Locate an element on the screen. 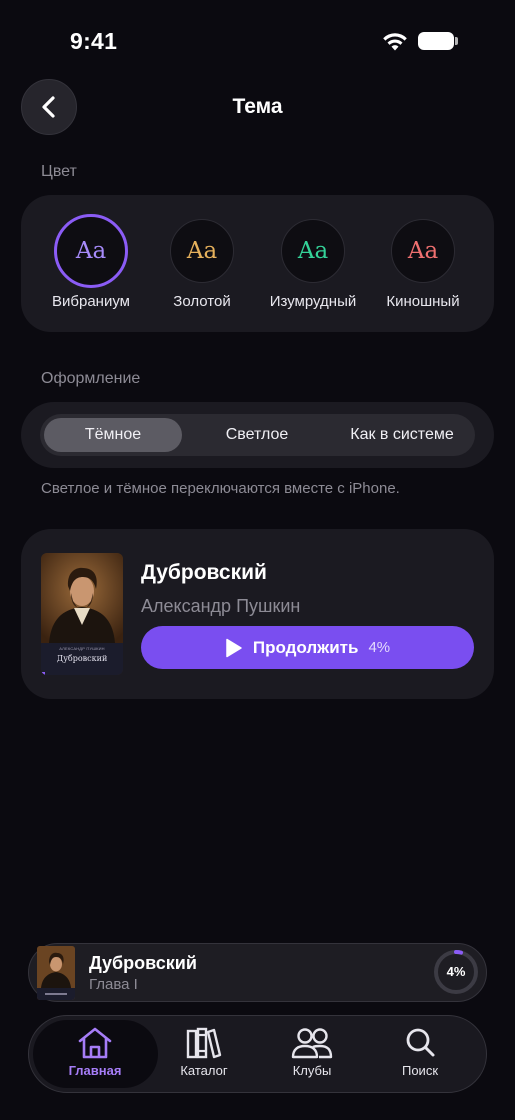 Image resolution: width=515 pixels, height=1120 pixels. swatch-label: Вибраниум is located at coordinates (91, 301).